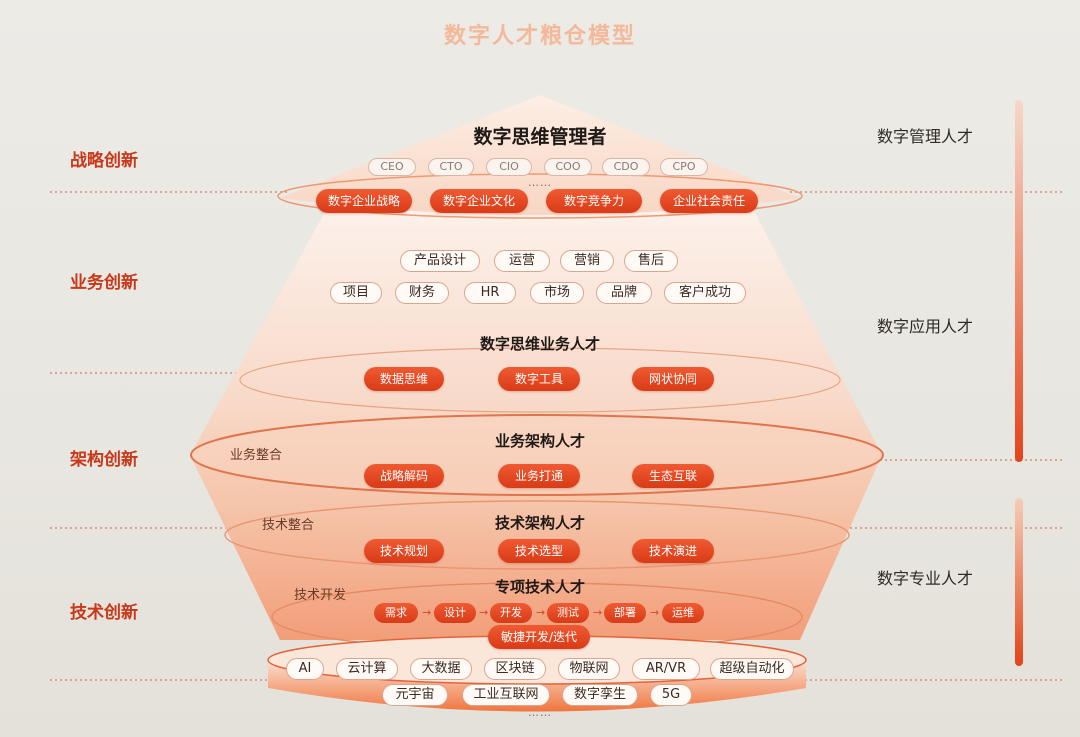  Describe the element at coordinates (540, 441) in the screenshot. I see `heading-business-architecture: 业务架构人才` at that location.